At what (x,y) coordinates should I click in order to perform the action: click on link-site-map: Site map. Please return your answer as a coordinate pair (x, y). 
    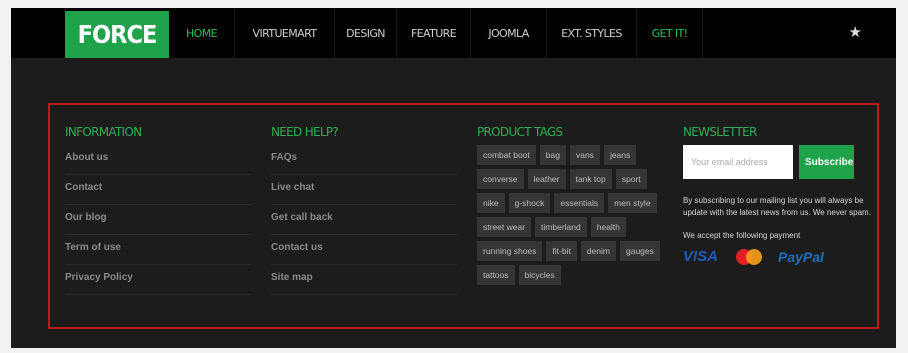
    Looking at the image, I should click on (364, 280).